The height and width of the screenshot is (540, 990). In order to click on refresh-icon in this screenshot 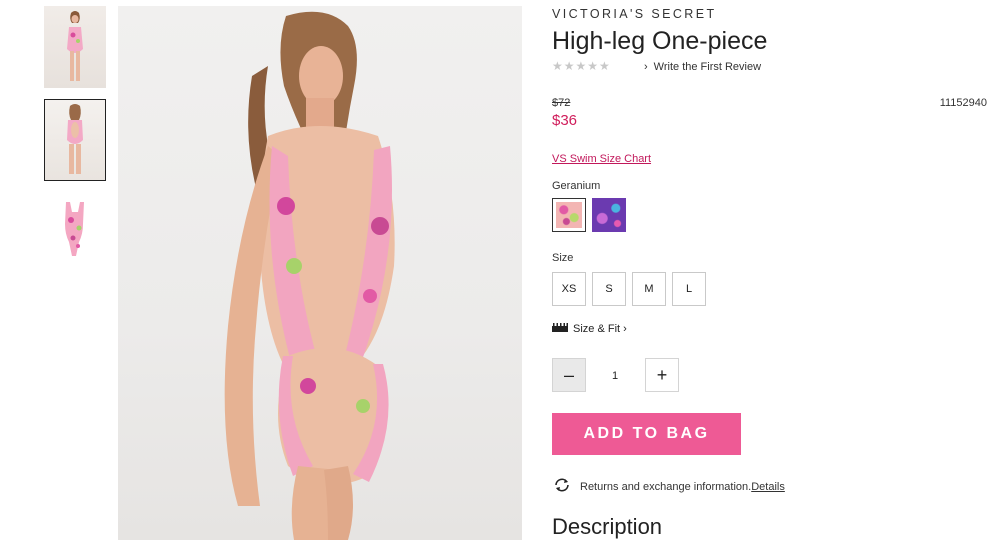, I will do `click(562, 486)`.